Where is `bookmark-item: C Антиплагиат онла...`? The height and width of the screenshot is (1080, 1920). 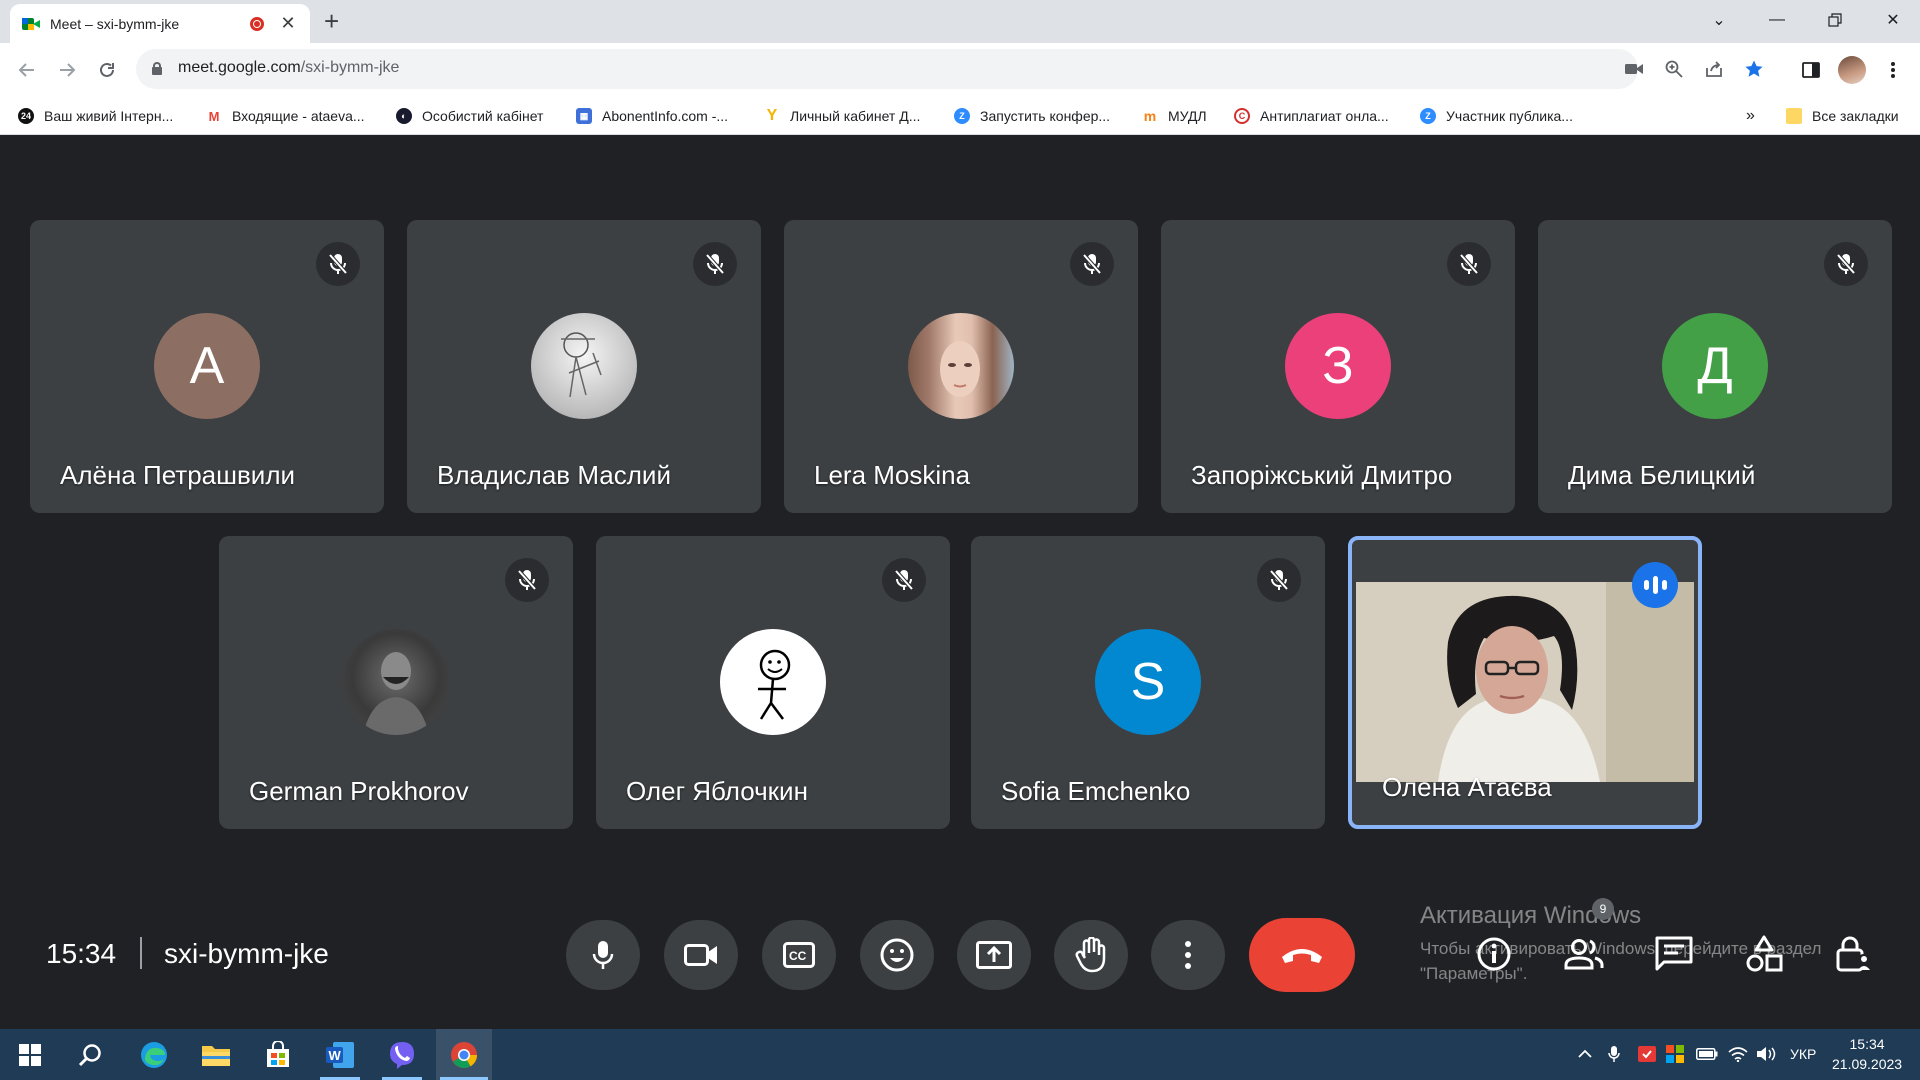 bookmark-item: C Антиплагиат онла... is located at coordinates (1311, 116).